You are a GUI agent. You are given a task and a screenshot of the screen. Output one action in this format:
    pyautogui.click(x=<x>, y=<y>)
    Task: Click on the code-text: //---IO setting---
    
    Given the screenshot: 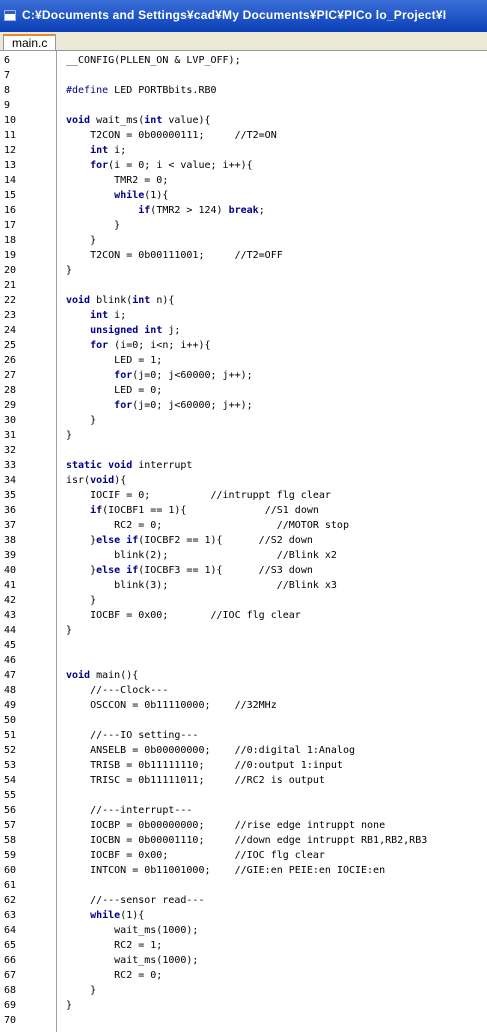 What is the action you would take?
    pyautogui.click(x=132, y=735)
    